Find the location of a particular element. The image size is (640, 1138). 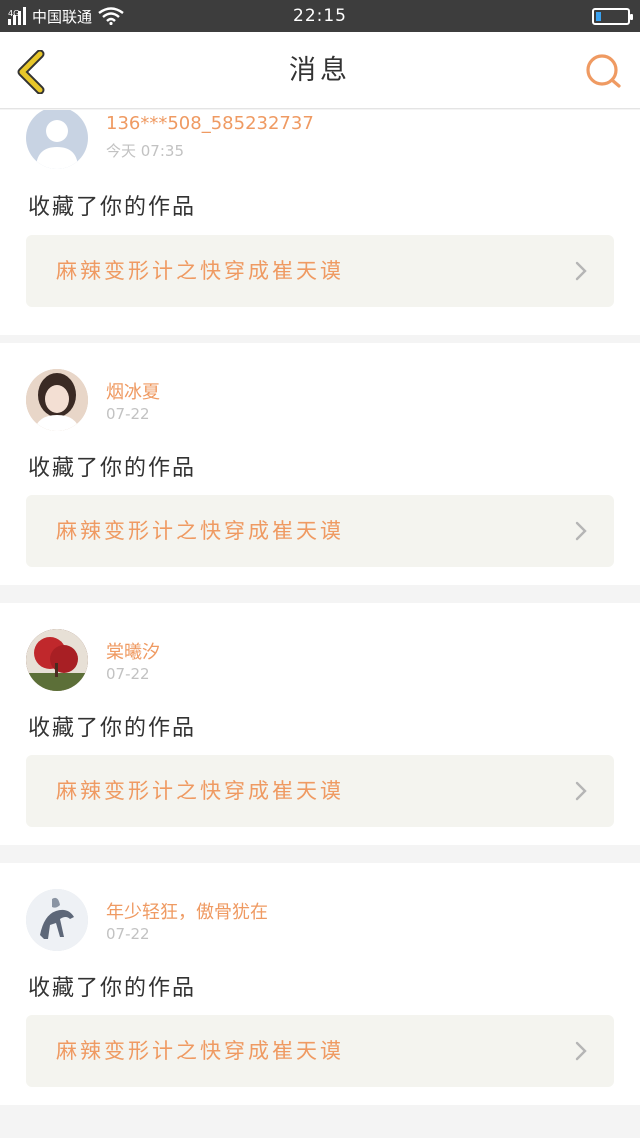

girl-portrait-icon is located at coordinates (57, 400).